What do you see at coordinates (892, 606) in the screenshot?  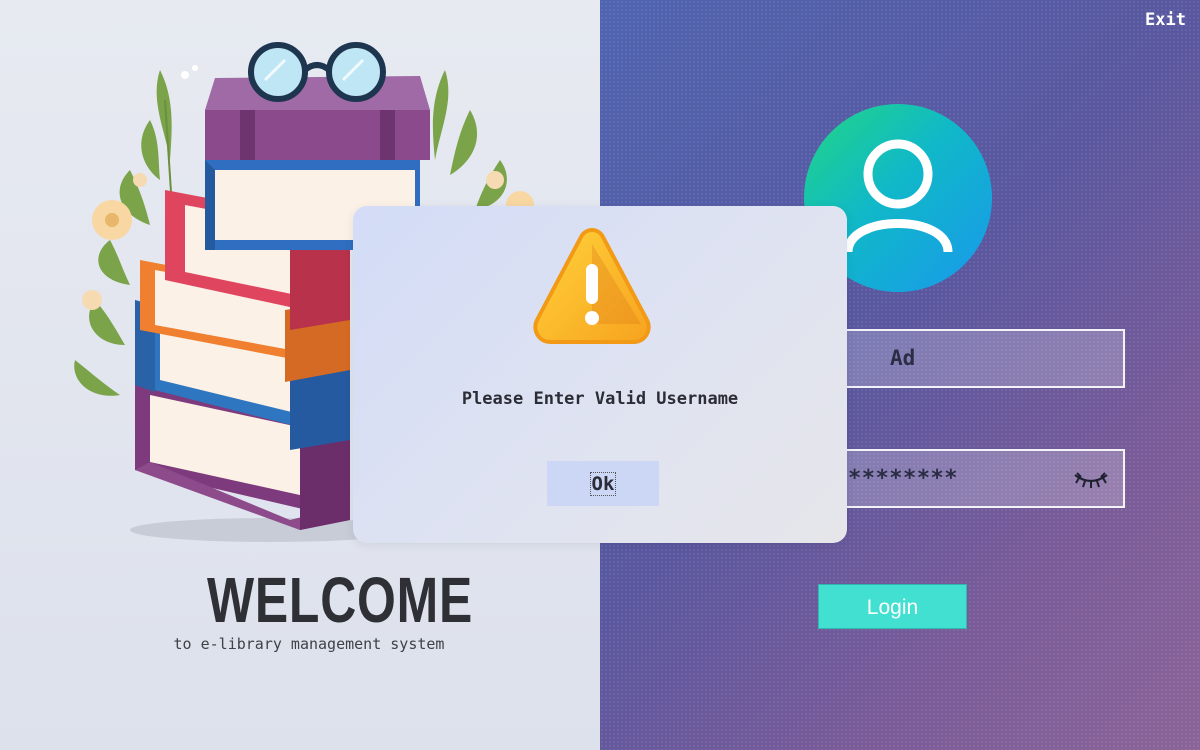 I see `login-button: Login` at bounding box center [892, 606].